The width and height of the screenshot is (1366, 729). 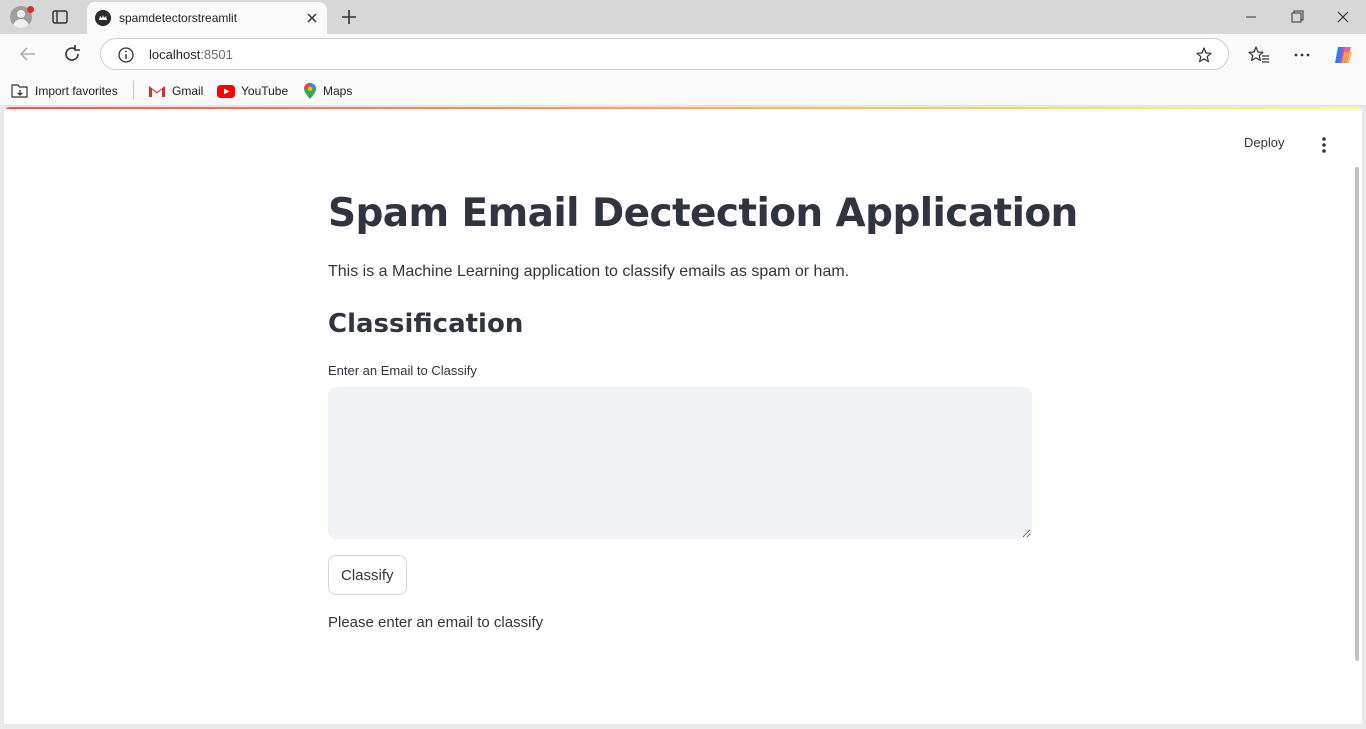 What do you see at coordinates (72, 54) in the screenshot?
I see `reload-icon` at bounding box center [72, 54].